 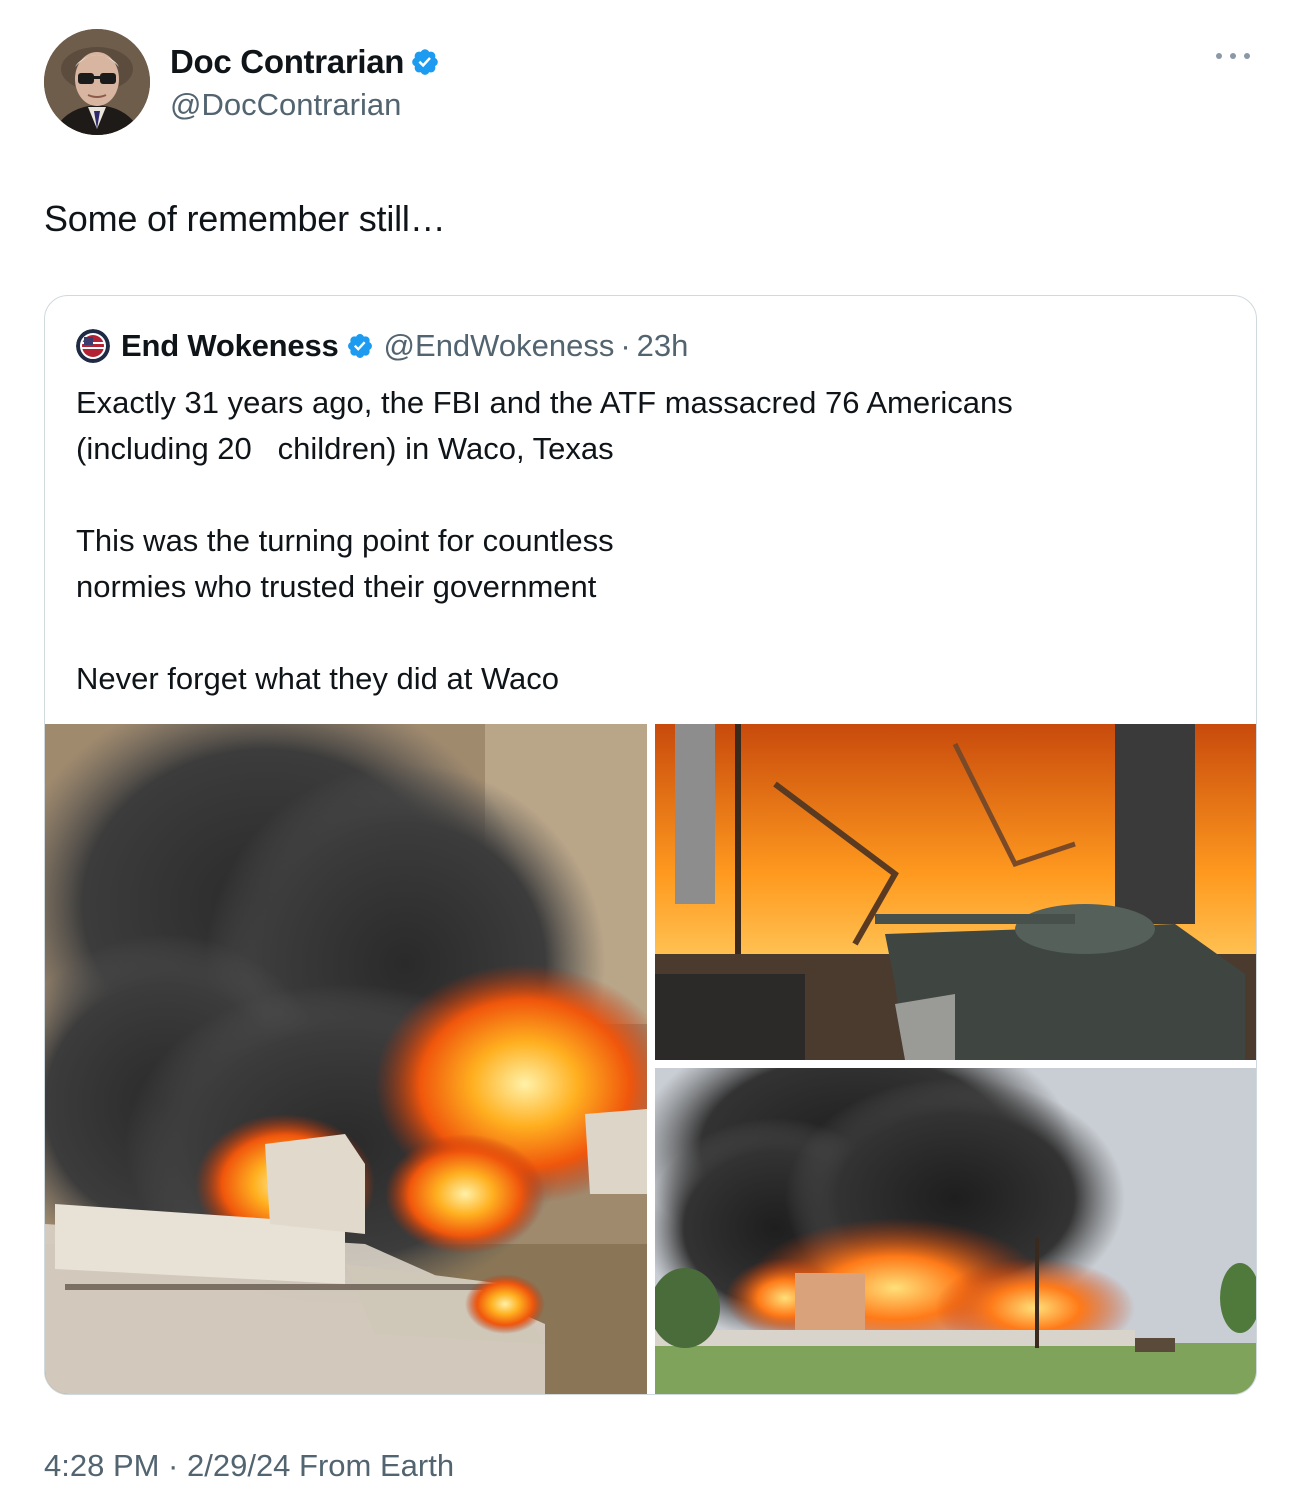 I want to click on media-image-tank-fire, so click(x=955, y=892).